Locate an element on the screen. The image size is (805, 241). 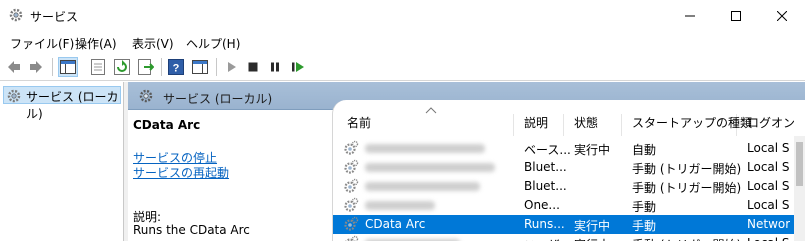
forward-arrow-icon is located at coordinates (36, 67).